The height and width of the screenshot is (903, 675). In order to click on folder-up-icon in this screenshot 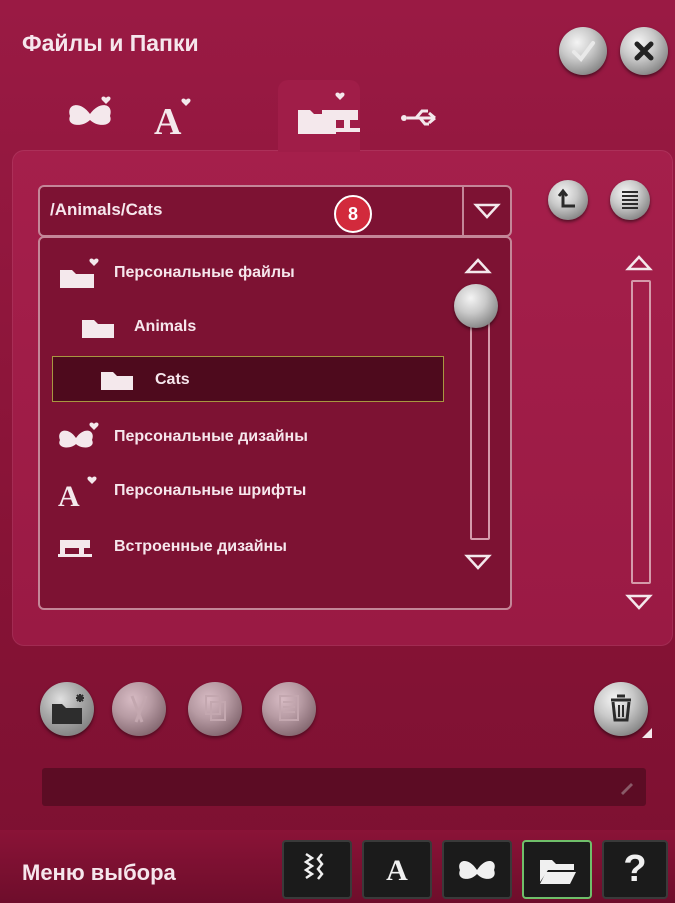, I will do `click(566, 198)`.